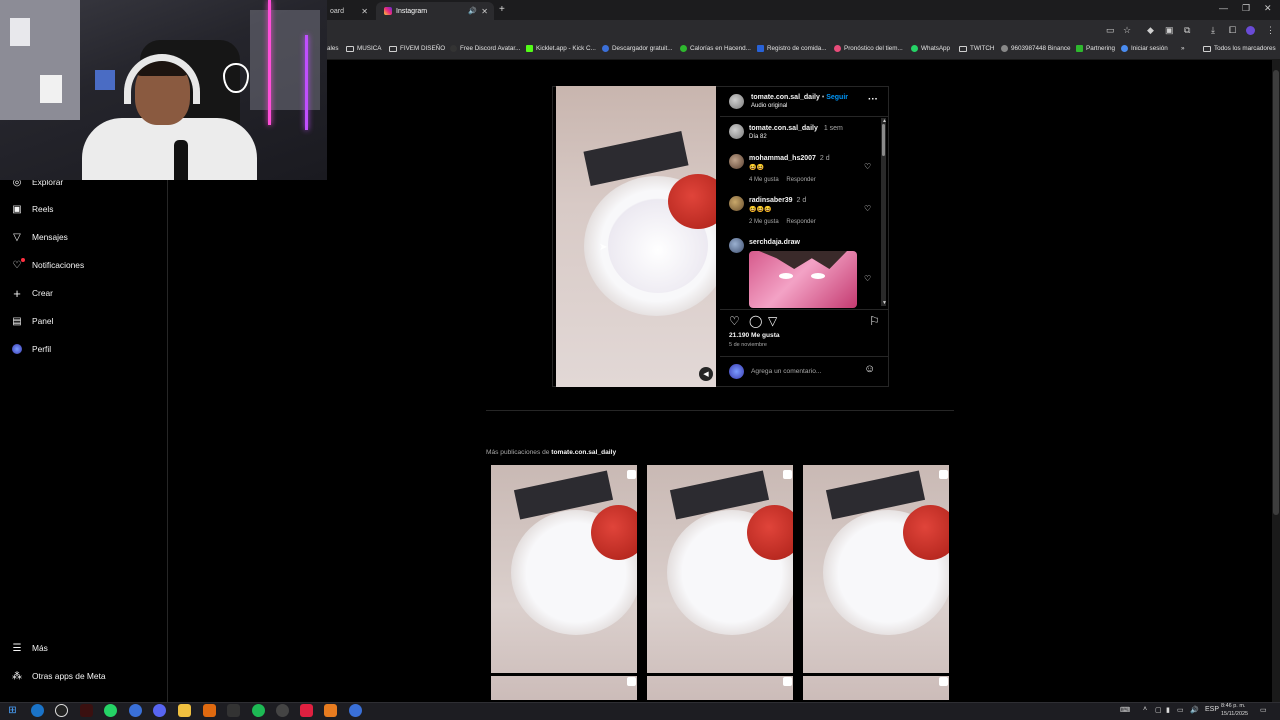 The height and width of the screenshot is (720, 1280). I want to click on bookmark-folder-fivem: FIVEM DISEÑO, so click(417, 48).